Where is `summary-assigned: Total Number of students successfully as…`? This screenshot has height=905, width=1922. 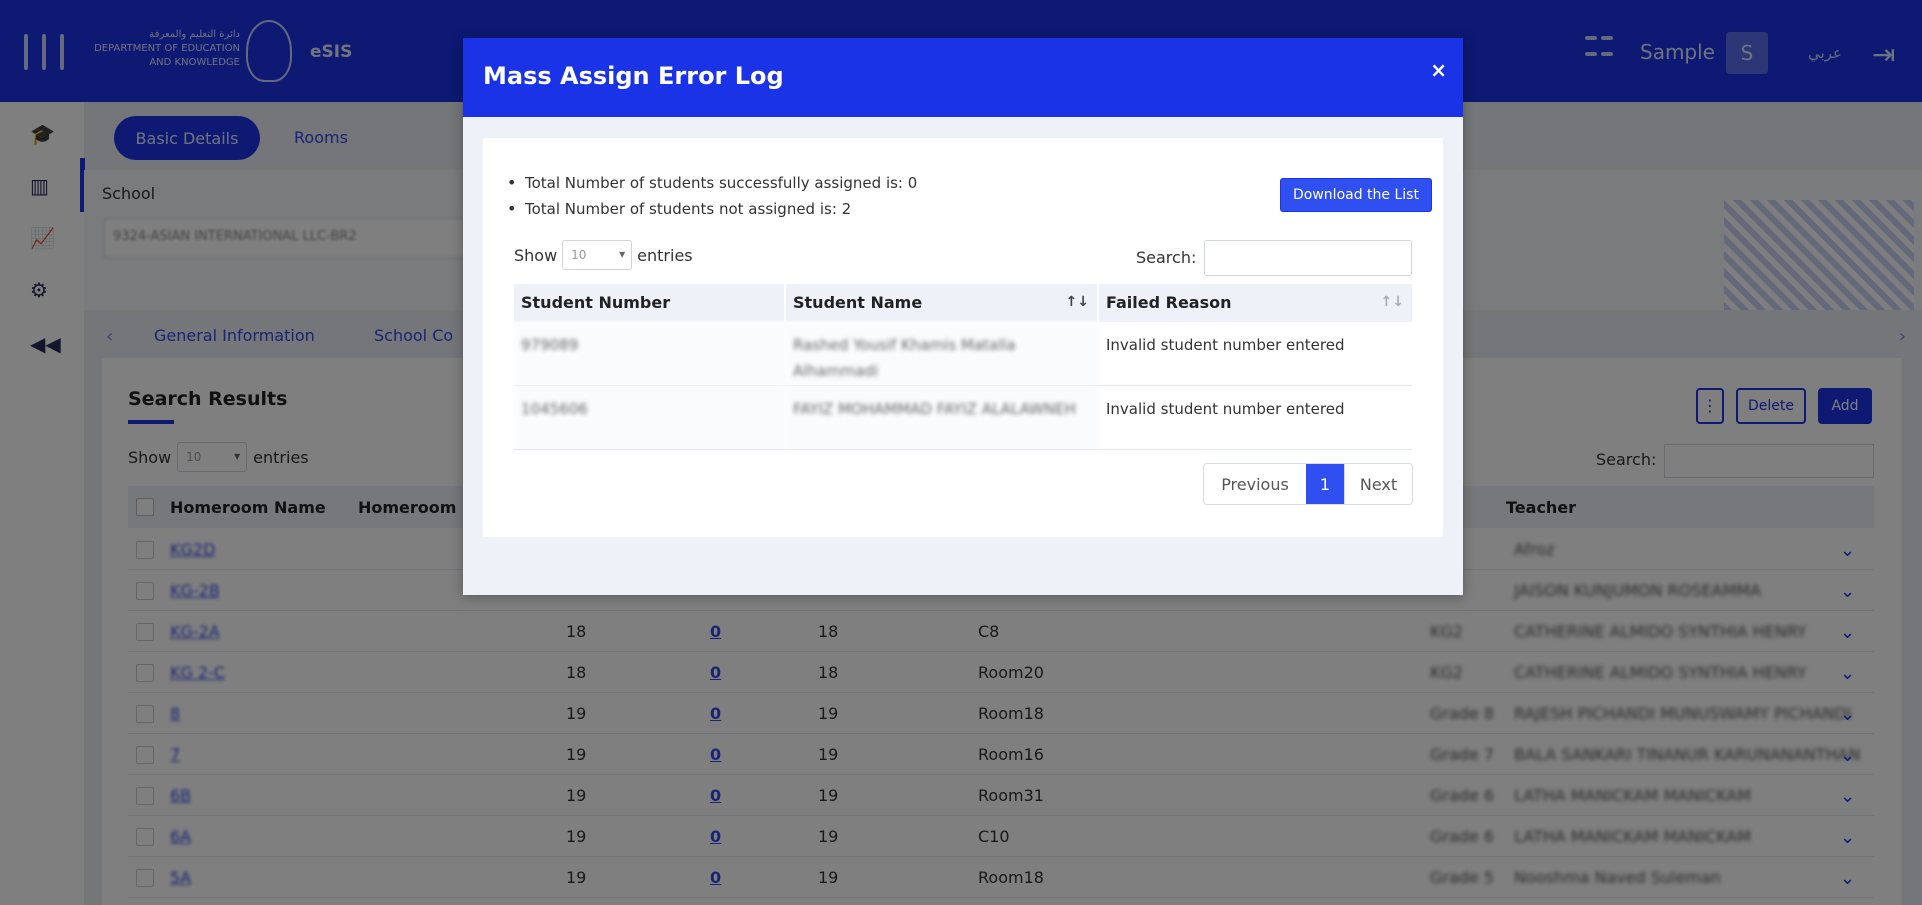 summary-assigned: Total Number of students successfully as… is located at coordinates (710, 183).